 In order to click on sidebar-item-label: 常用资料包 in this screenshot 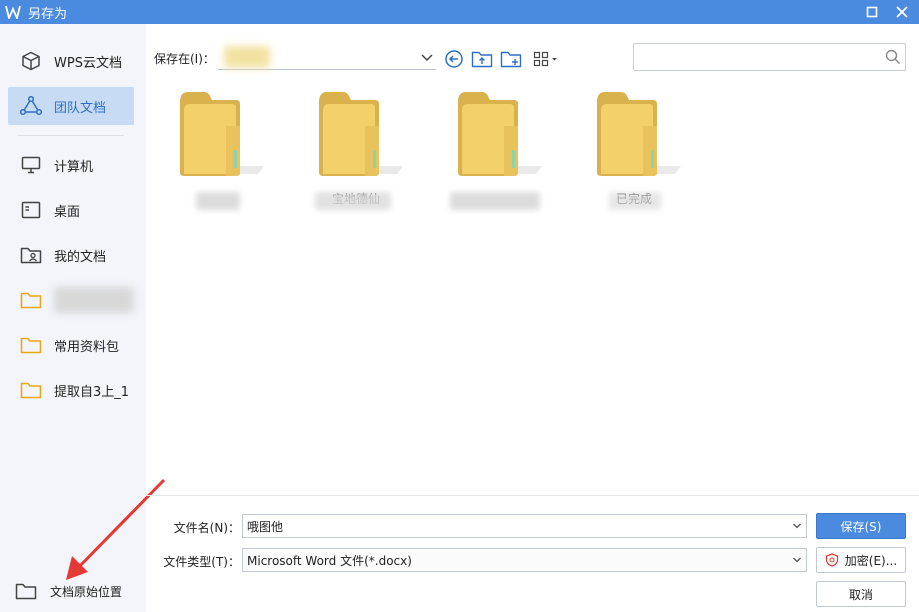, I will do `click(87, 347)`.